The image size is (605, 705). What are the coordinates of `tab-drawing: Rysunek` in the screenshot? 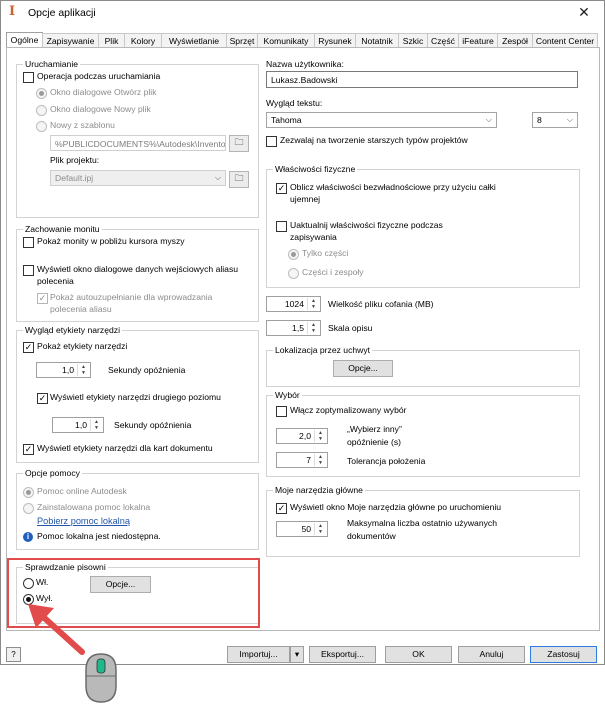 It's located at (335, 40).